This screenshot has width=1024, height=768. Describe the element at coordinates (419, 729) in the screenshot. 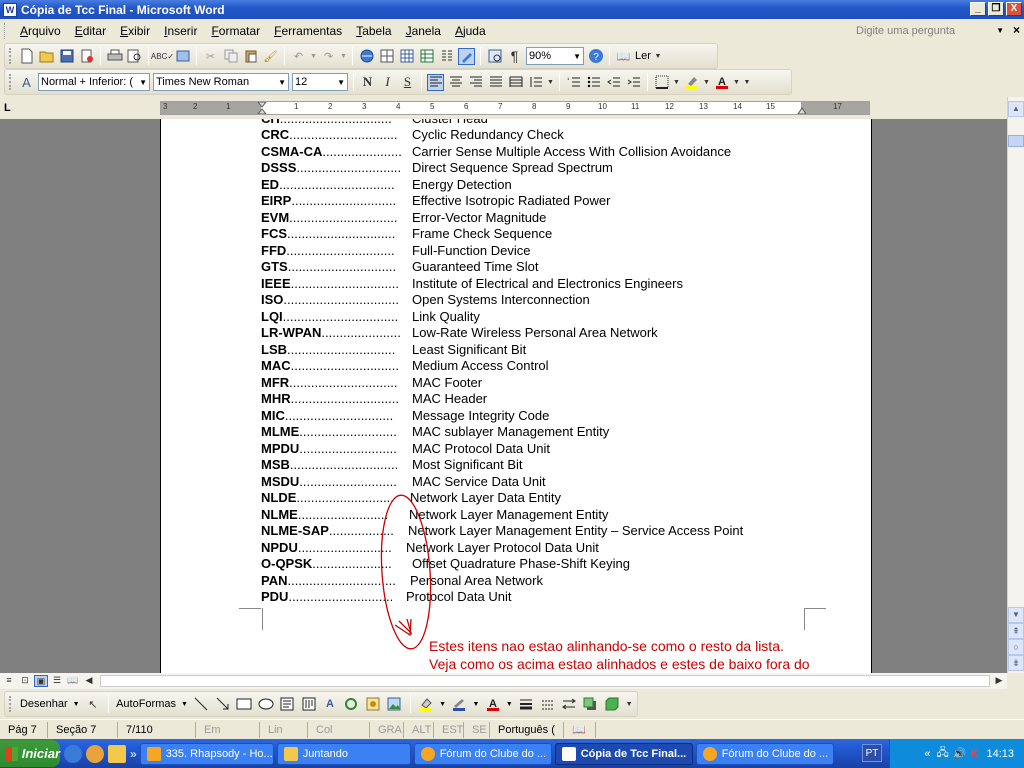

I see `status-trk: ALT` at that location.